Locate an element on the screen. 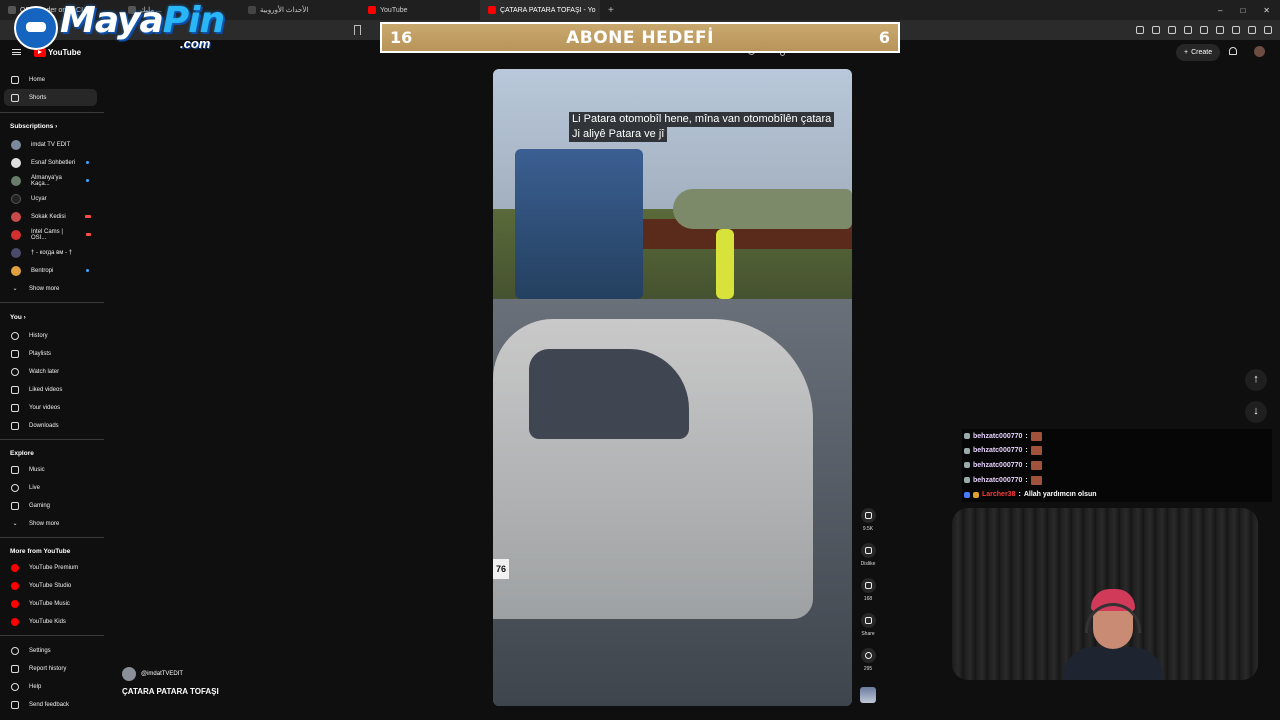  sidebar-item-home: Home is located at coordinates (50, 79).